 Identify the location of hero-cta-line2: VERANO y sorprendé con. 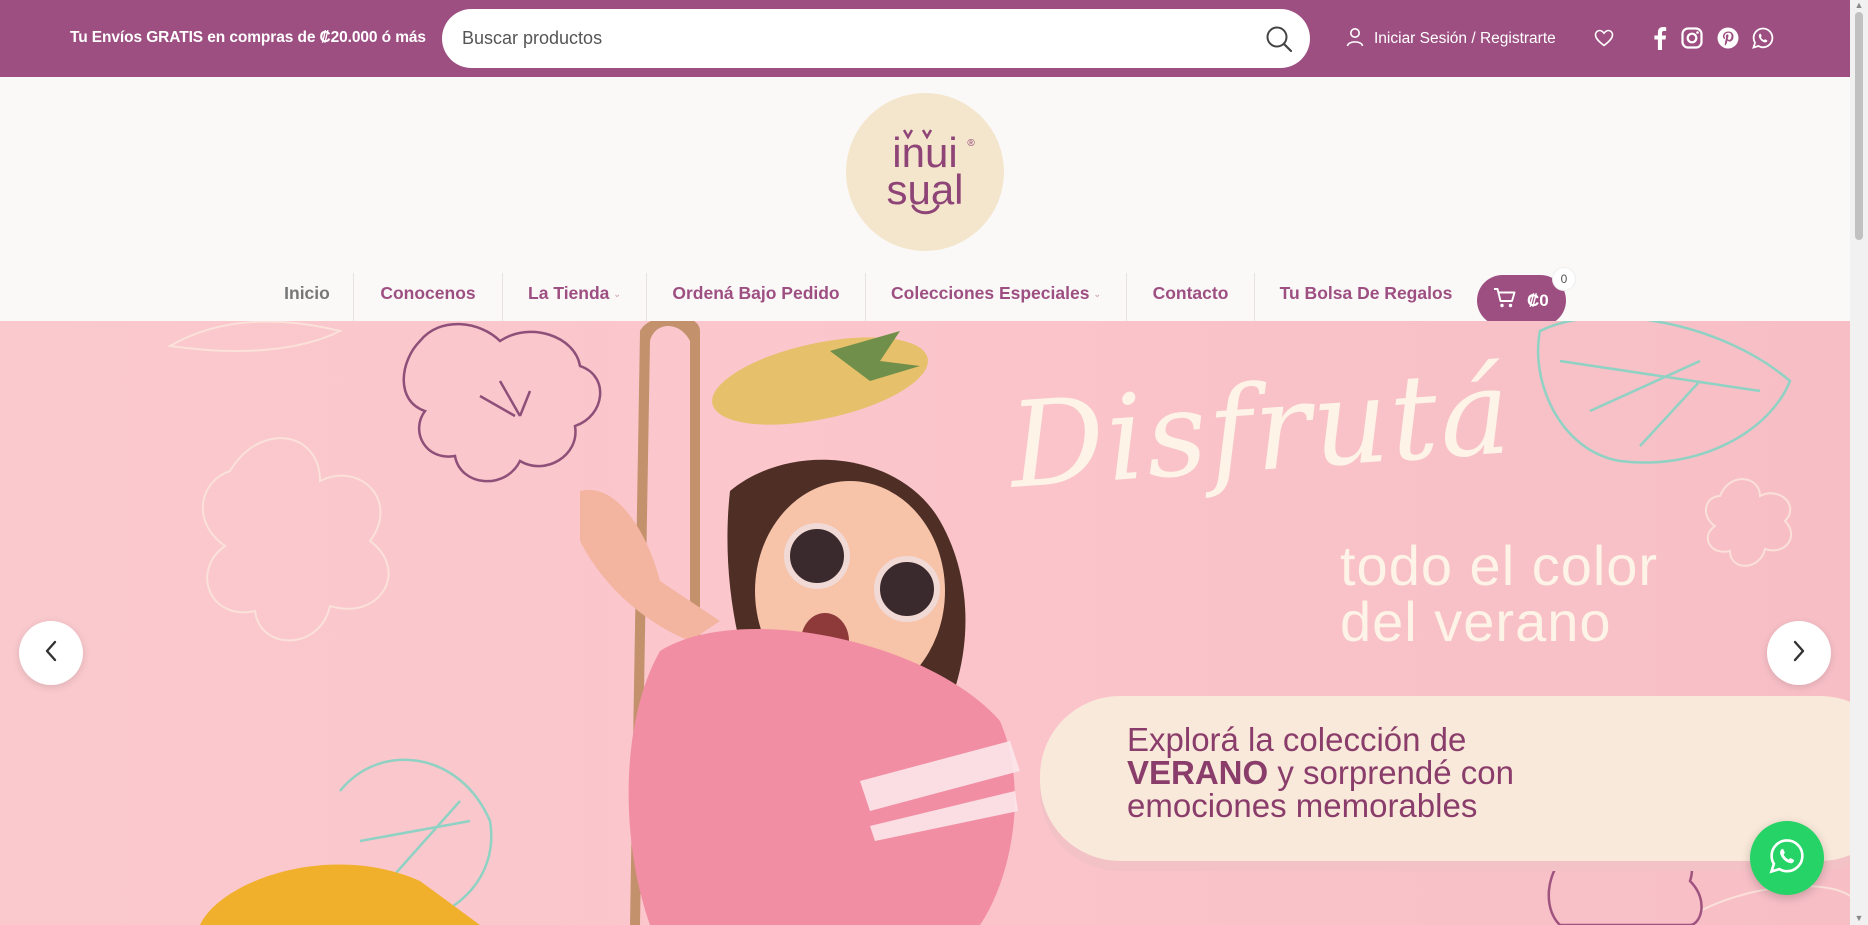
(1320, 772).